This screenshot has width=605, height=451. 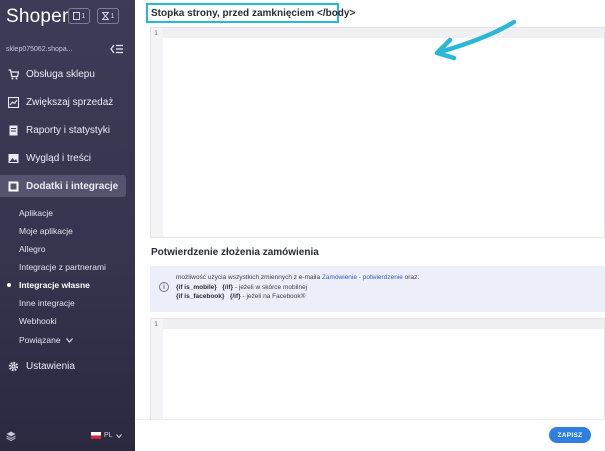 What do you see at coordinates (13, 102) in the screenshot?
I see `chart-icon` at bounding box center [13, 102].